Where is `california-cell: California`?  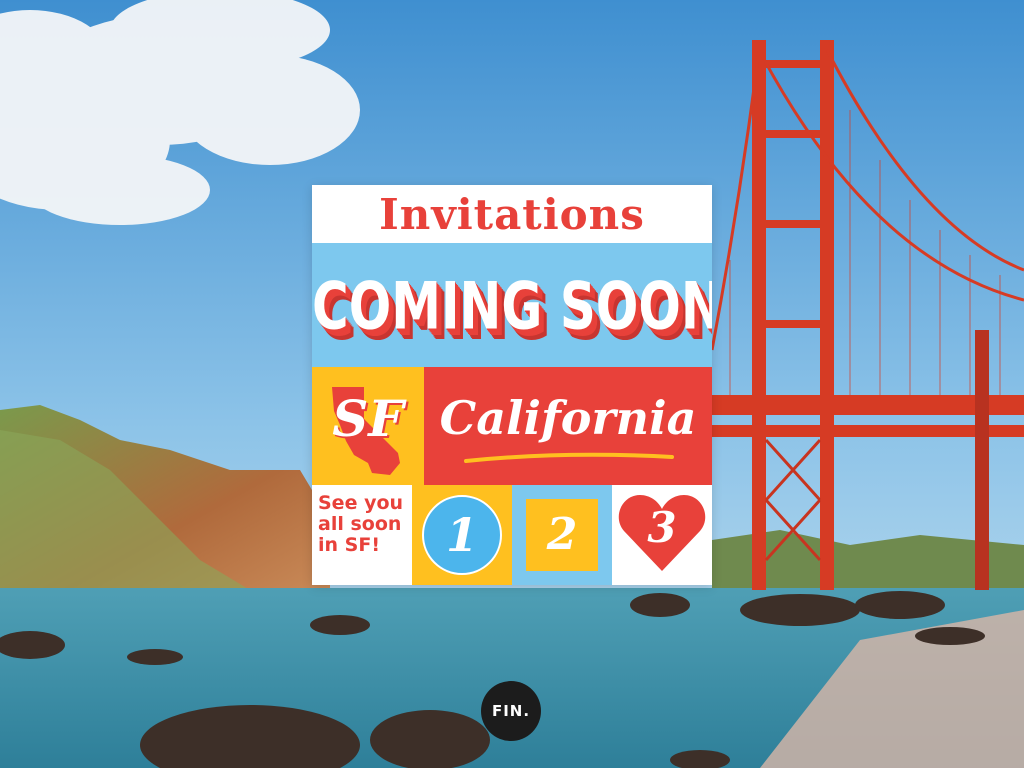
california-cell: California is located at coordinates (568, 426).